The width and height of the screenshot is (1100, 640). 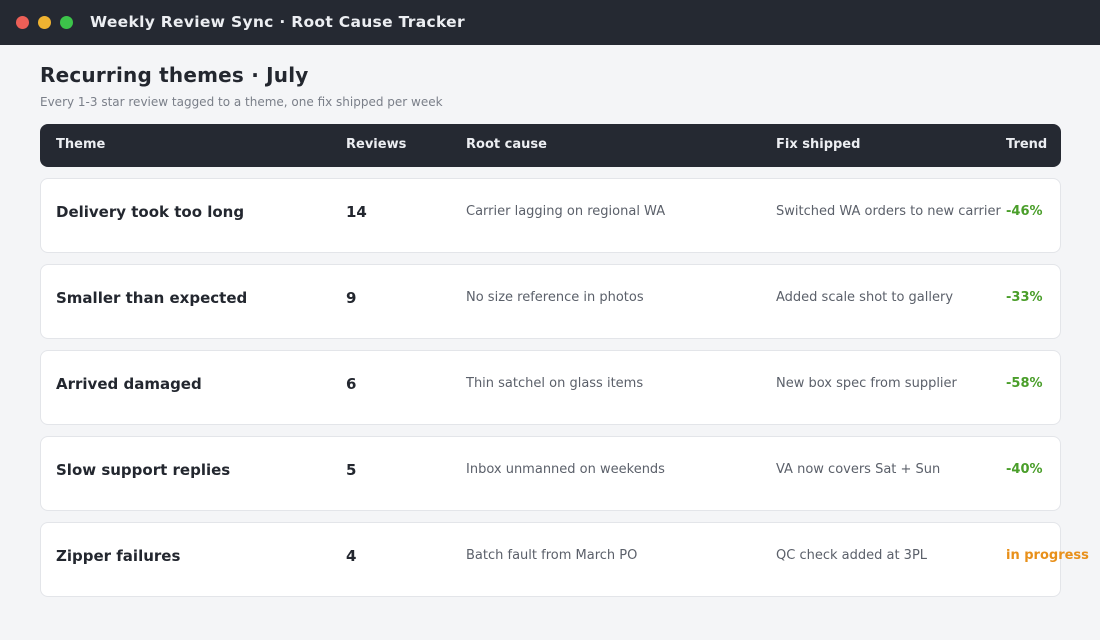 I want to click on reviews-count-cell: 14, so click(x=356, y=212).